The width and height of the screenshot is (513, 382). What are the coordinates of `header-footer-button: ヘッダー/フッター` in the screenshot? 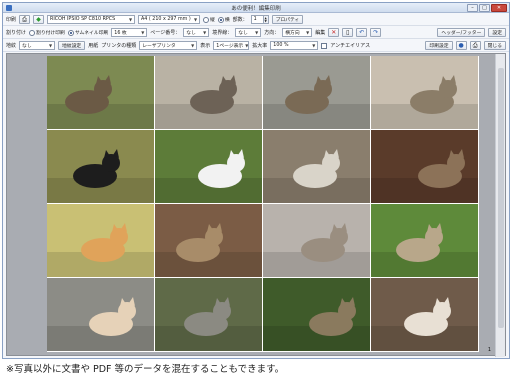 It's located at (461, 32).